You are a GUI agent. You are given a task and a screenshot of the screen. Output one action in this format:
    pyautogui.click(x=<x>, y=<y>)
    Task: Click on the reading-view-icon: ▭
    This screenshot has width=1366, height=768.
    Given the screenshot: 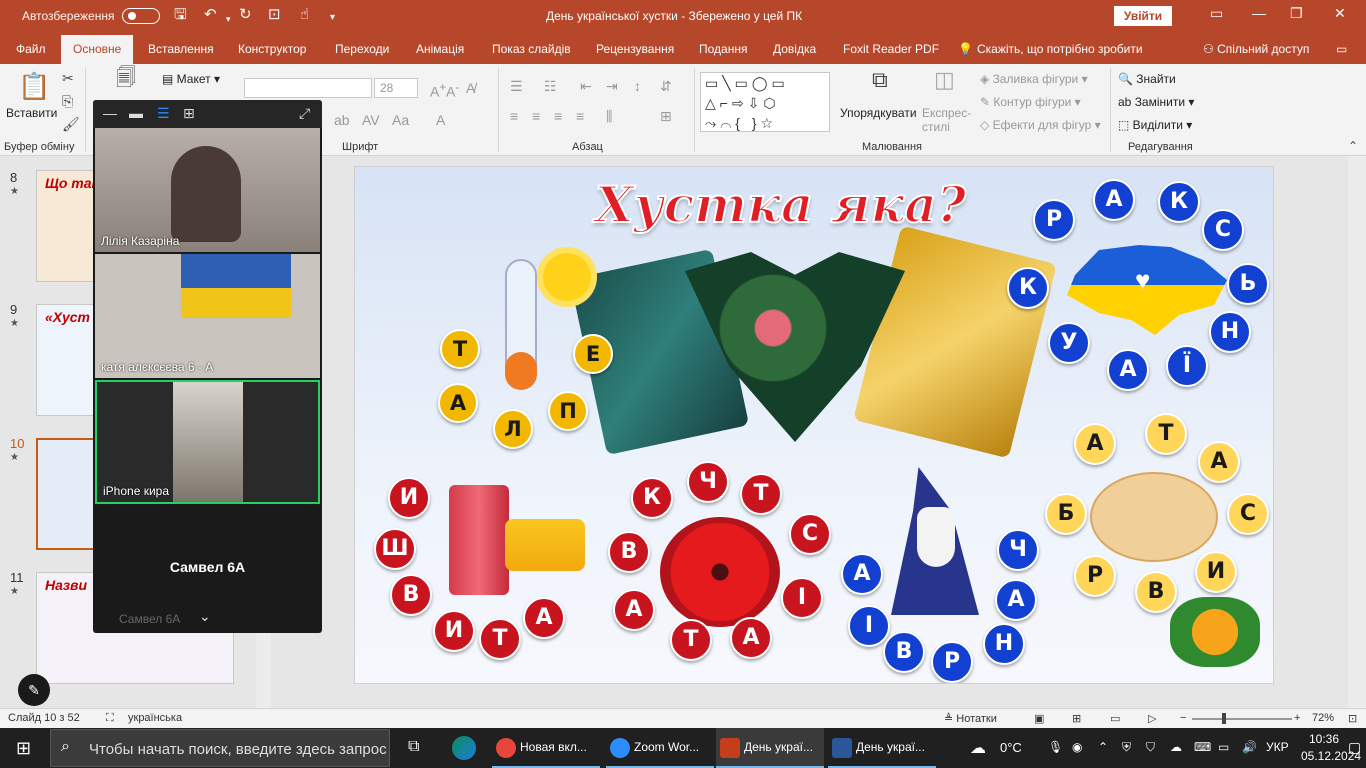 What is the action you would take?
    pyautogui.click(x=1115, y=718)
    